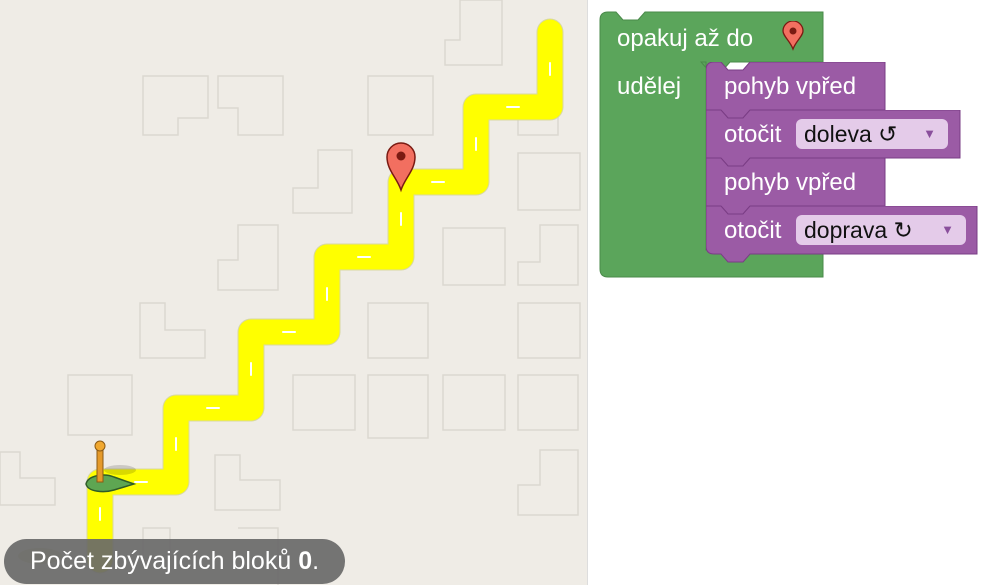 This screenshot has width=993, height=585. What do you see at coordinates (851, 134) in the screenshot?
I see `dropdown-value: doleva ↺` at bounding box center [851, 134].